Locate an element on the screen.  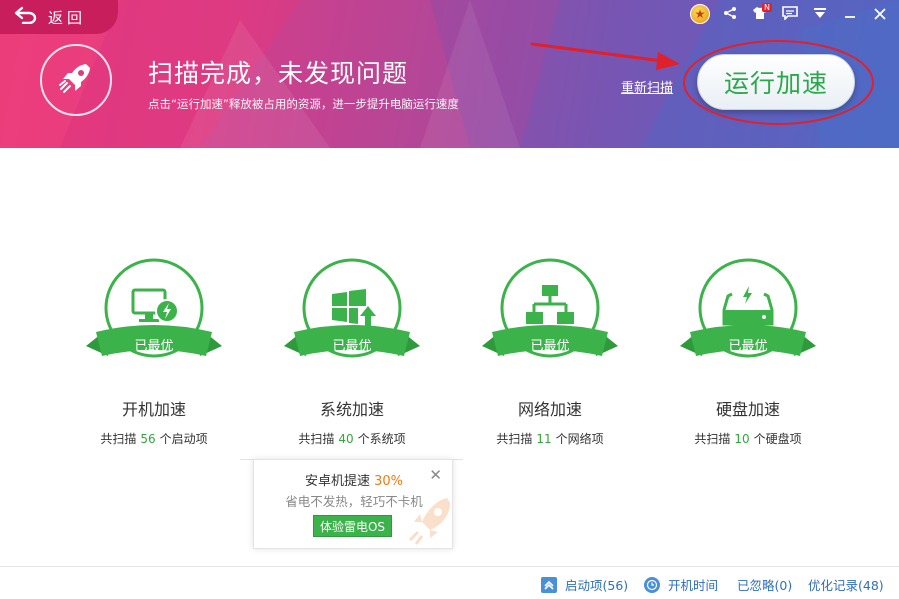
item-name: 网络加速 is located at coordinates (549, 409).